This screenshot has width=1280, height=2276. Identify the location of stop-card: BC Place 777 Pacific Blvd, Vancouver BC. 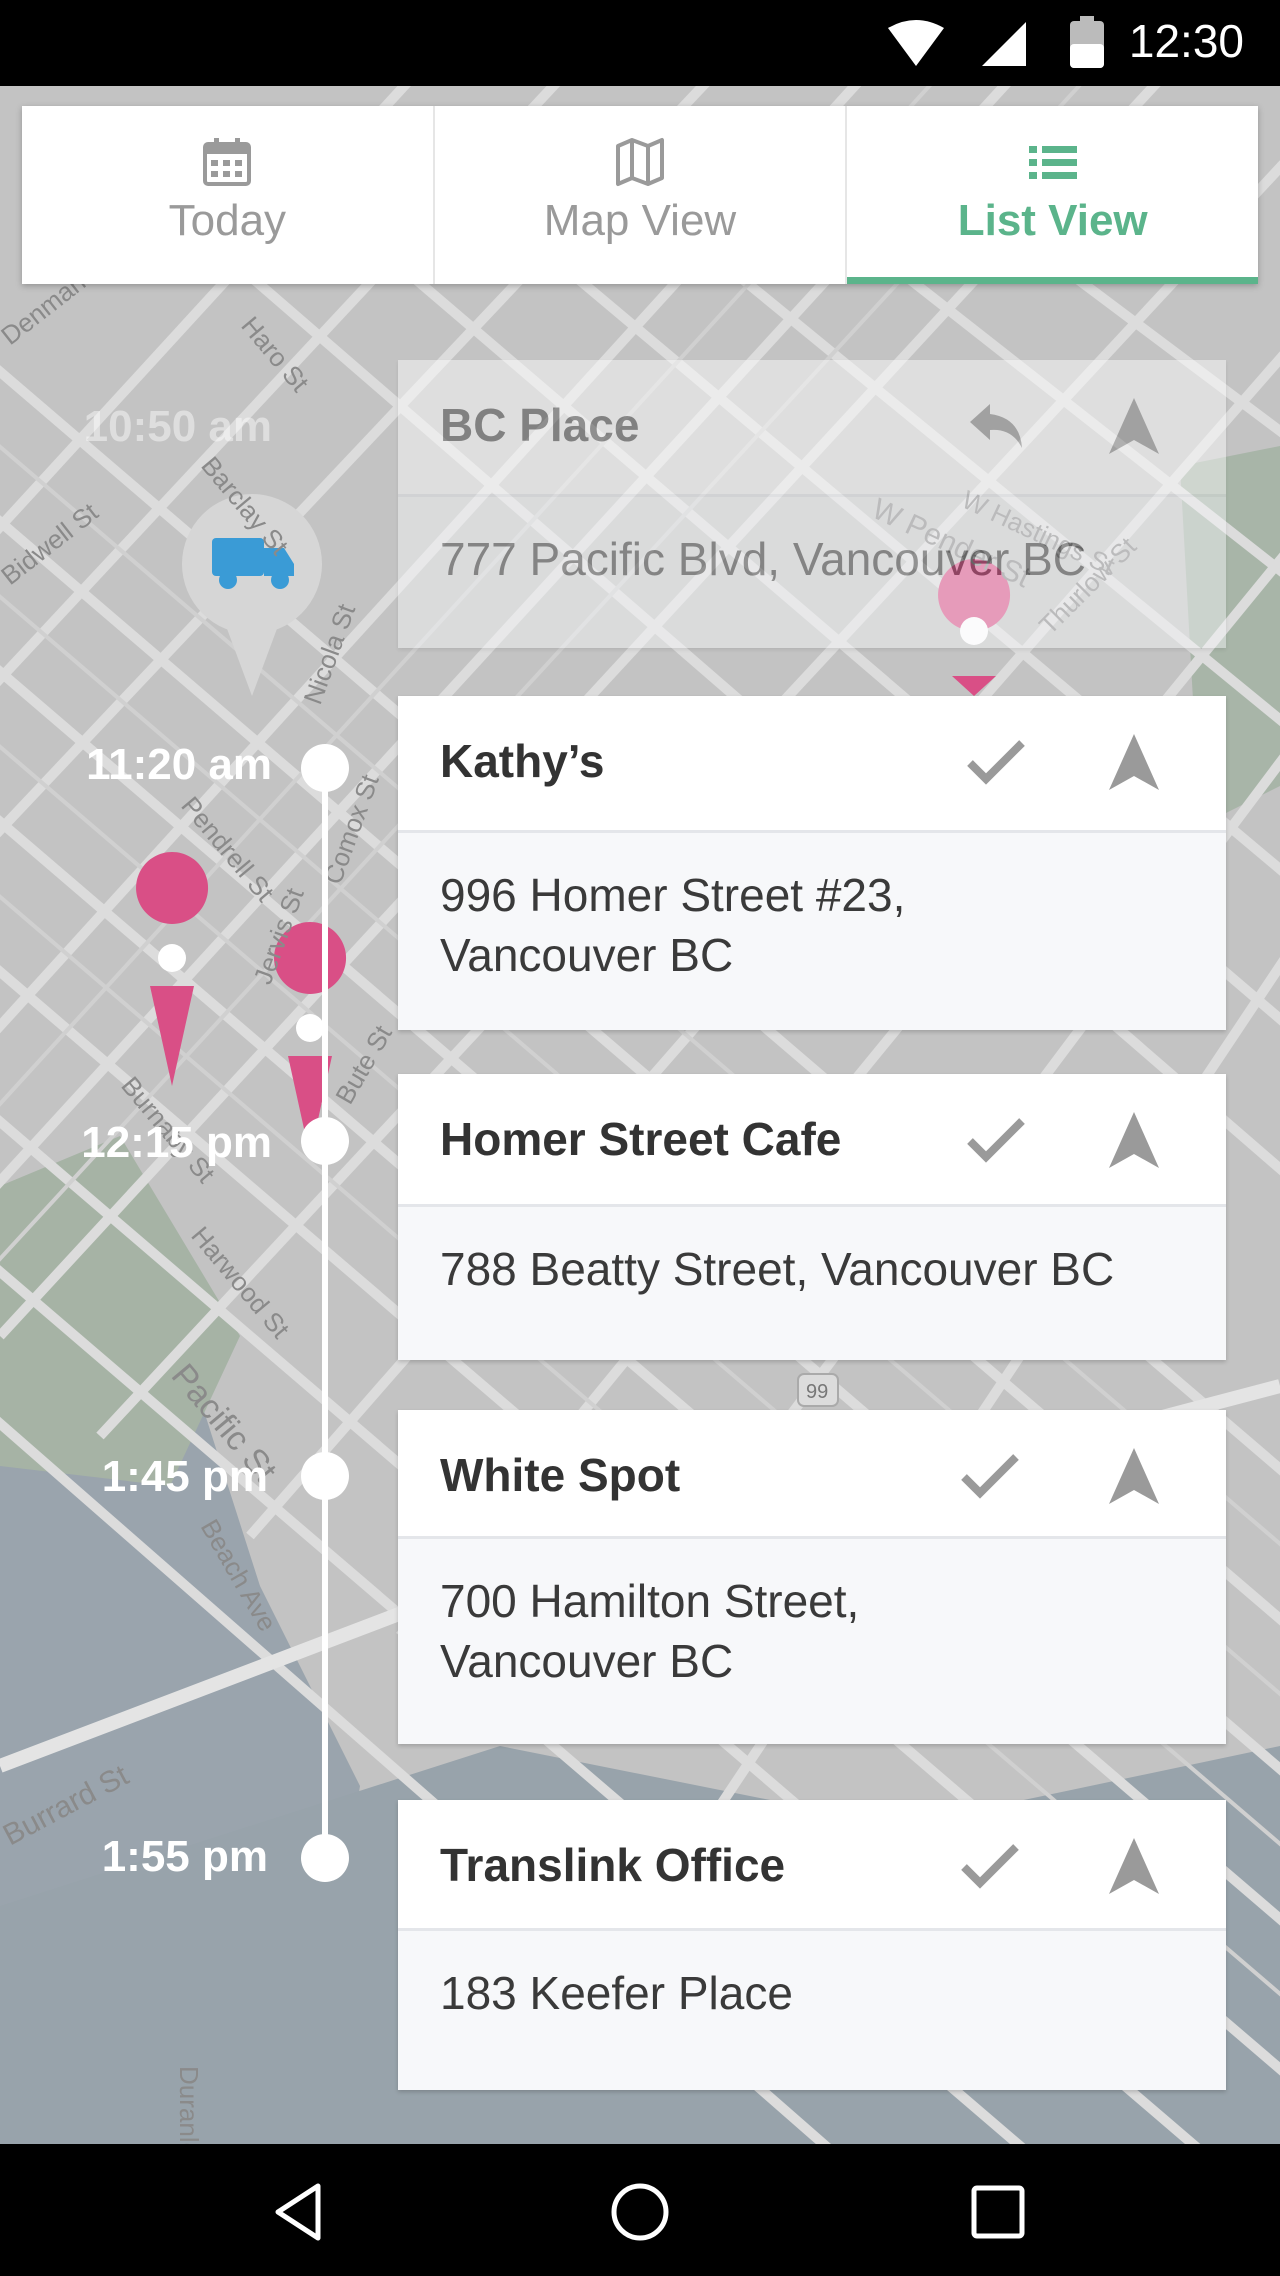
(812, 504).